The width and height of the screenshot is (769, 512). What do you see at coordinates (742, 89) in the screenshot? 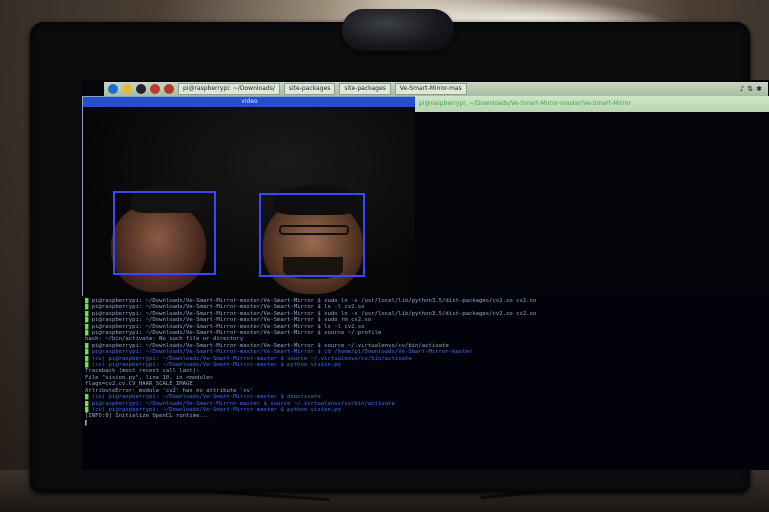
I see `volume-icon: ♪` at bounding box center [742, 89].